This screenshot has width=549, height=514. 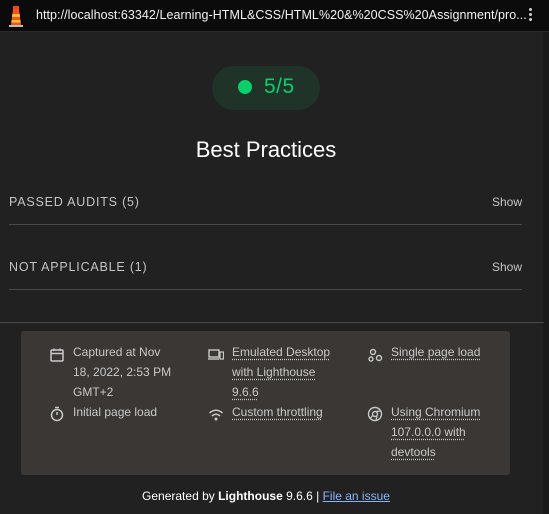 What do you see at coordinates (216, 354) in the screenshot?
I see `desktop-device-icon` at bounding box center [216, 354].